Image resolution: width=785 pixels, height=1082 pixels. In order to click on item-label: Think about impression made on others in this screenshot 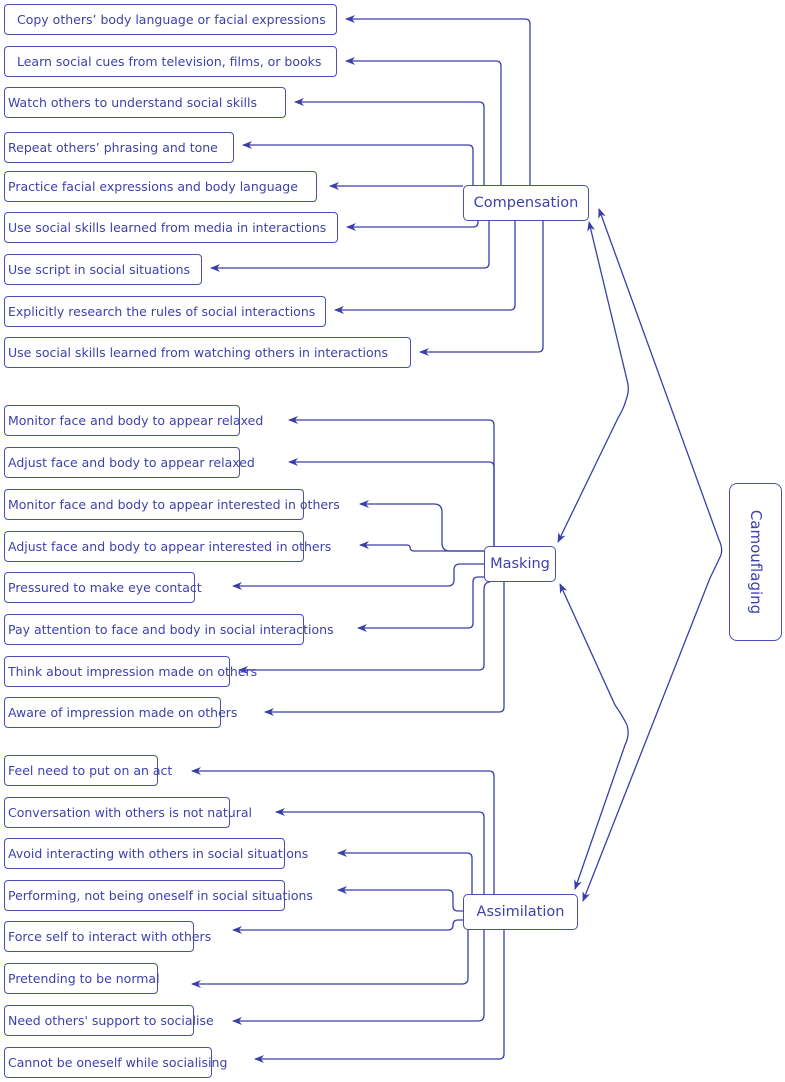, I will do `click(133, 671)`.